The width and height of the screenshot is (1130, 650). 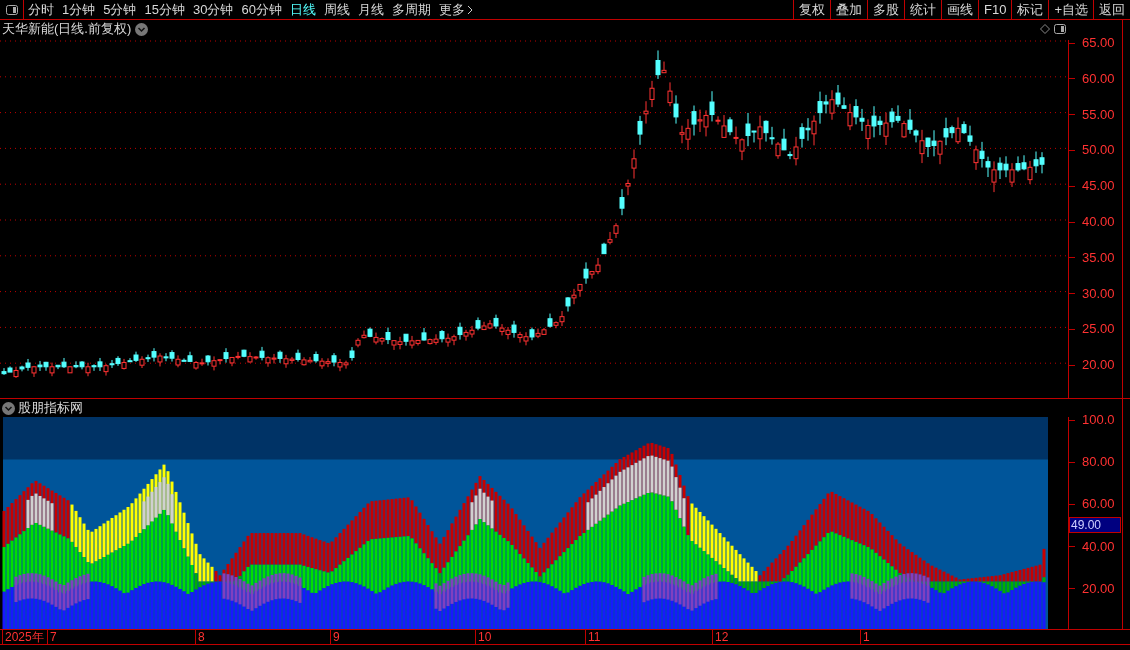 What do you see at coordinates (1098, 186) in the screenshot?
I see `axis-label: 45.00` at bounding box center [1098, 186].